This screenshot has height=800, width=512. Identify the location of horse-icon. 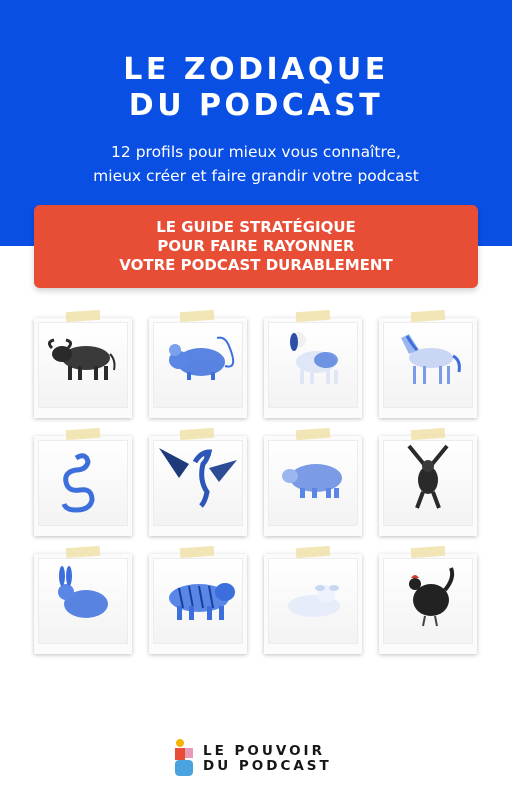
(431, 359).